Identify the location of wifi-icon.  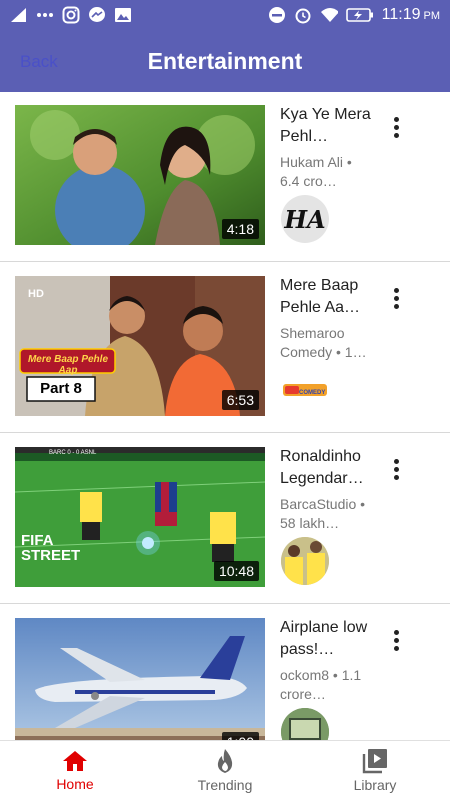
(329, 15).